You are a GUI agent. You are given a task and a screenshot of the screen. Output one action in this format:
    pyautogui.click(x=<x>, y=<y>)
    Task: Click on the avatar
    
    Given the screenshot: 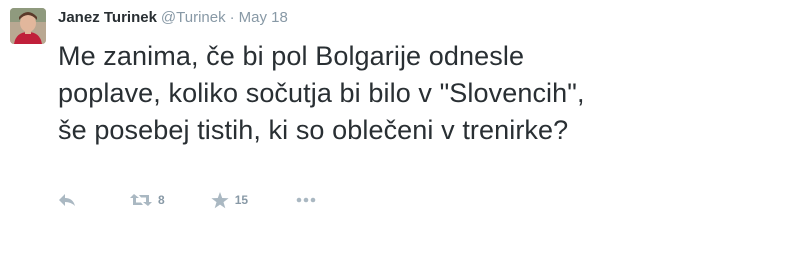 What is the action you would take?
    pyautogui.click(x=28, y=26)
    